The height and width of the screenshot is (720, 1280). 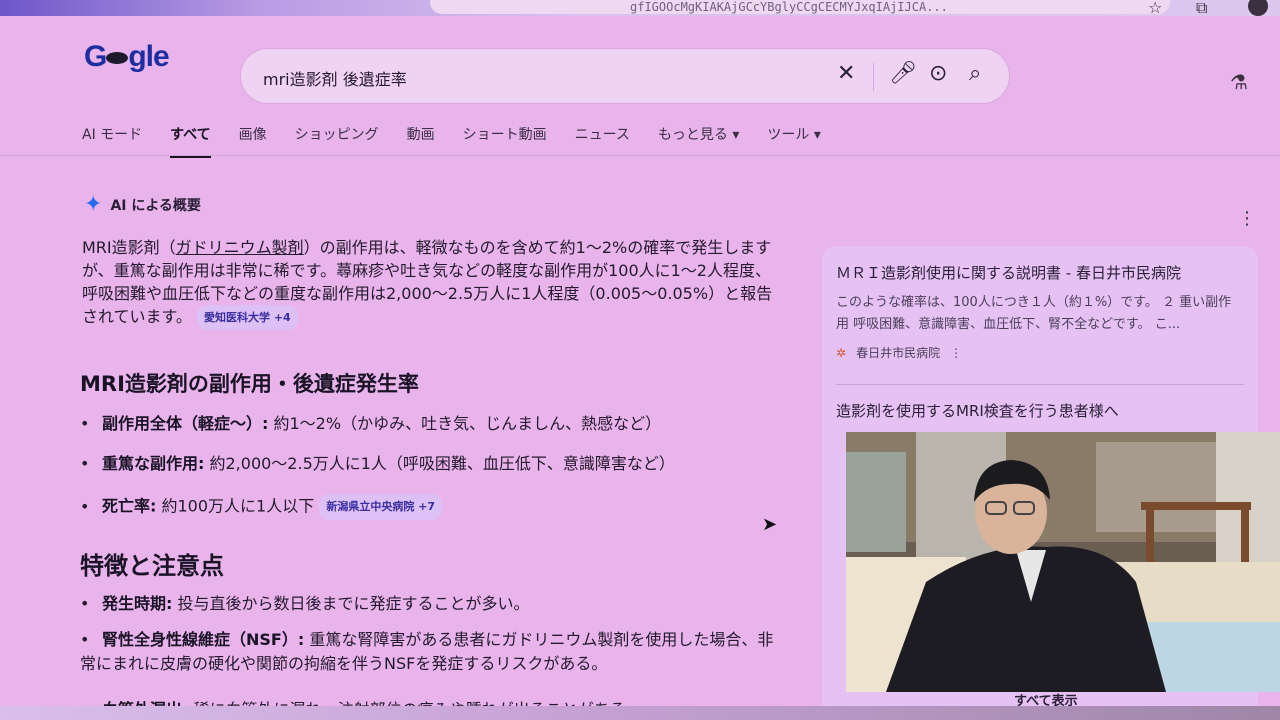 I want to click on item-label: 死亡率:, so click(x=129, y=506).